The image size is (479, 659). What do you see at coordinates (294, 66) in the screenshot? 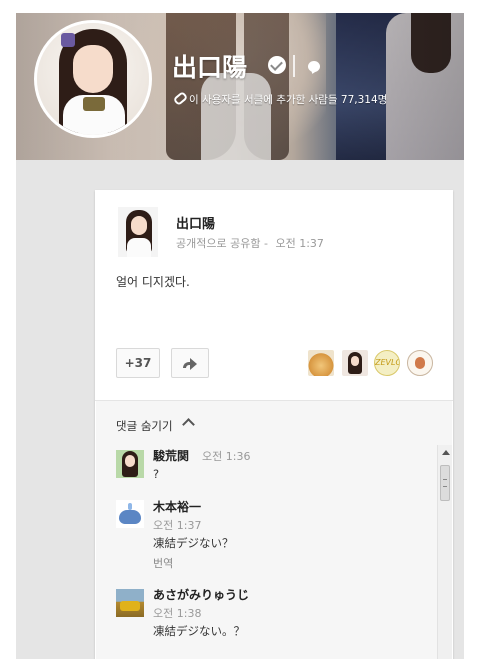
I see `header-divider` at bounding box center [294, 66].